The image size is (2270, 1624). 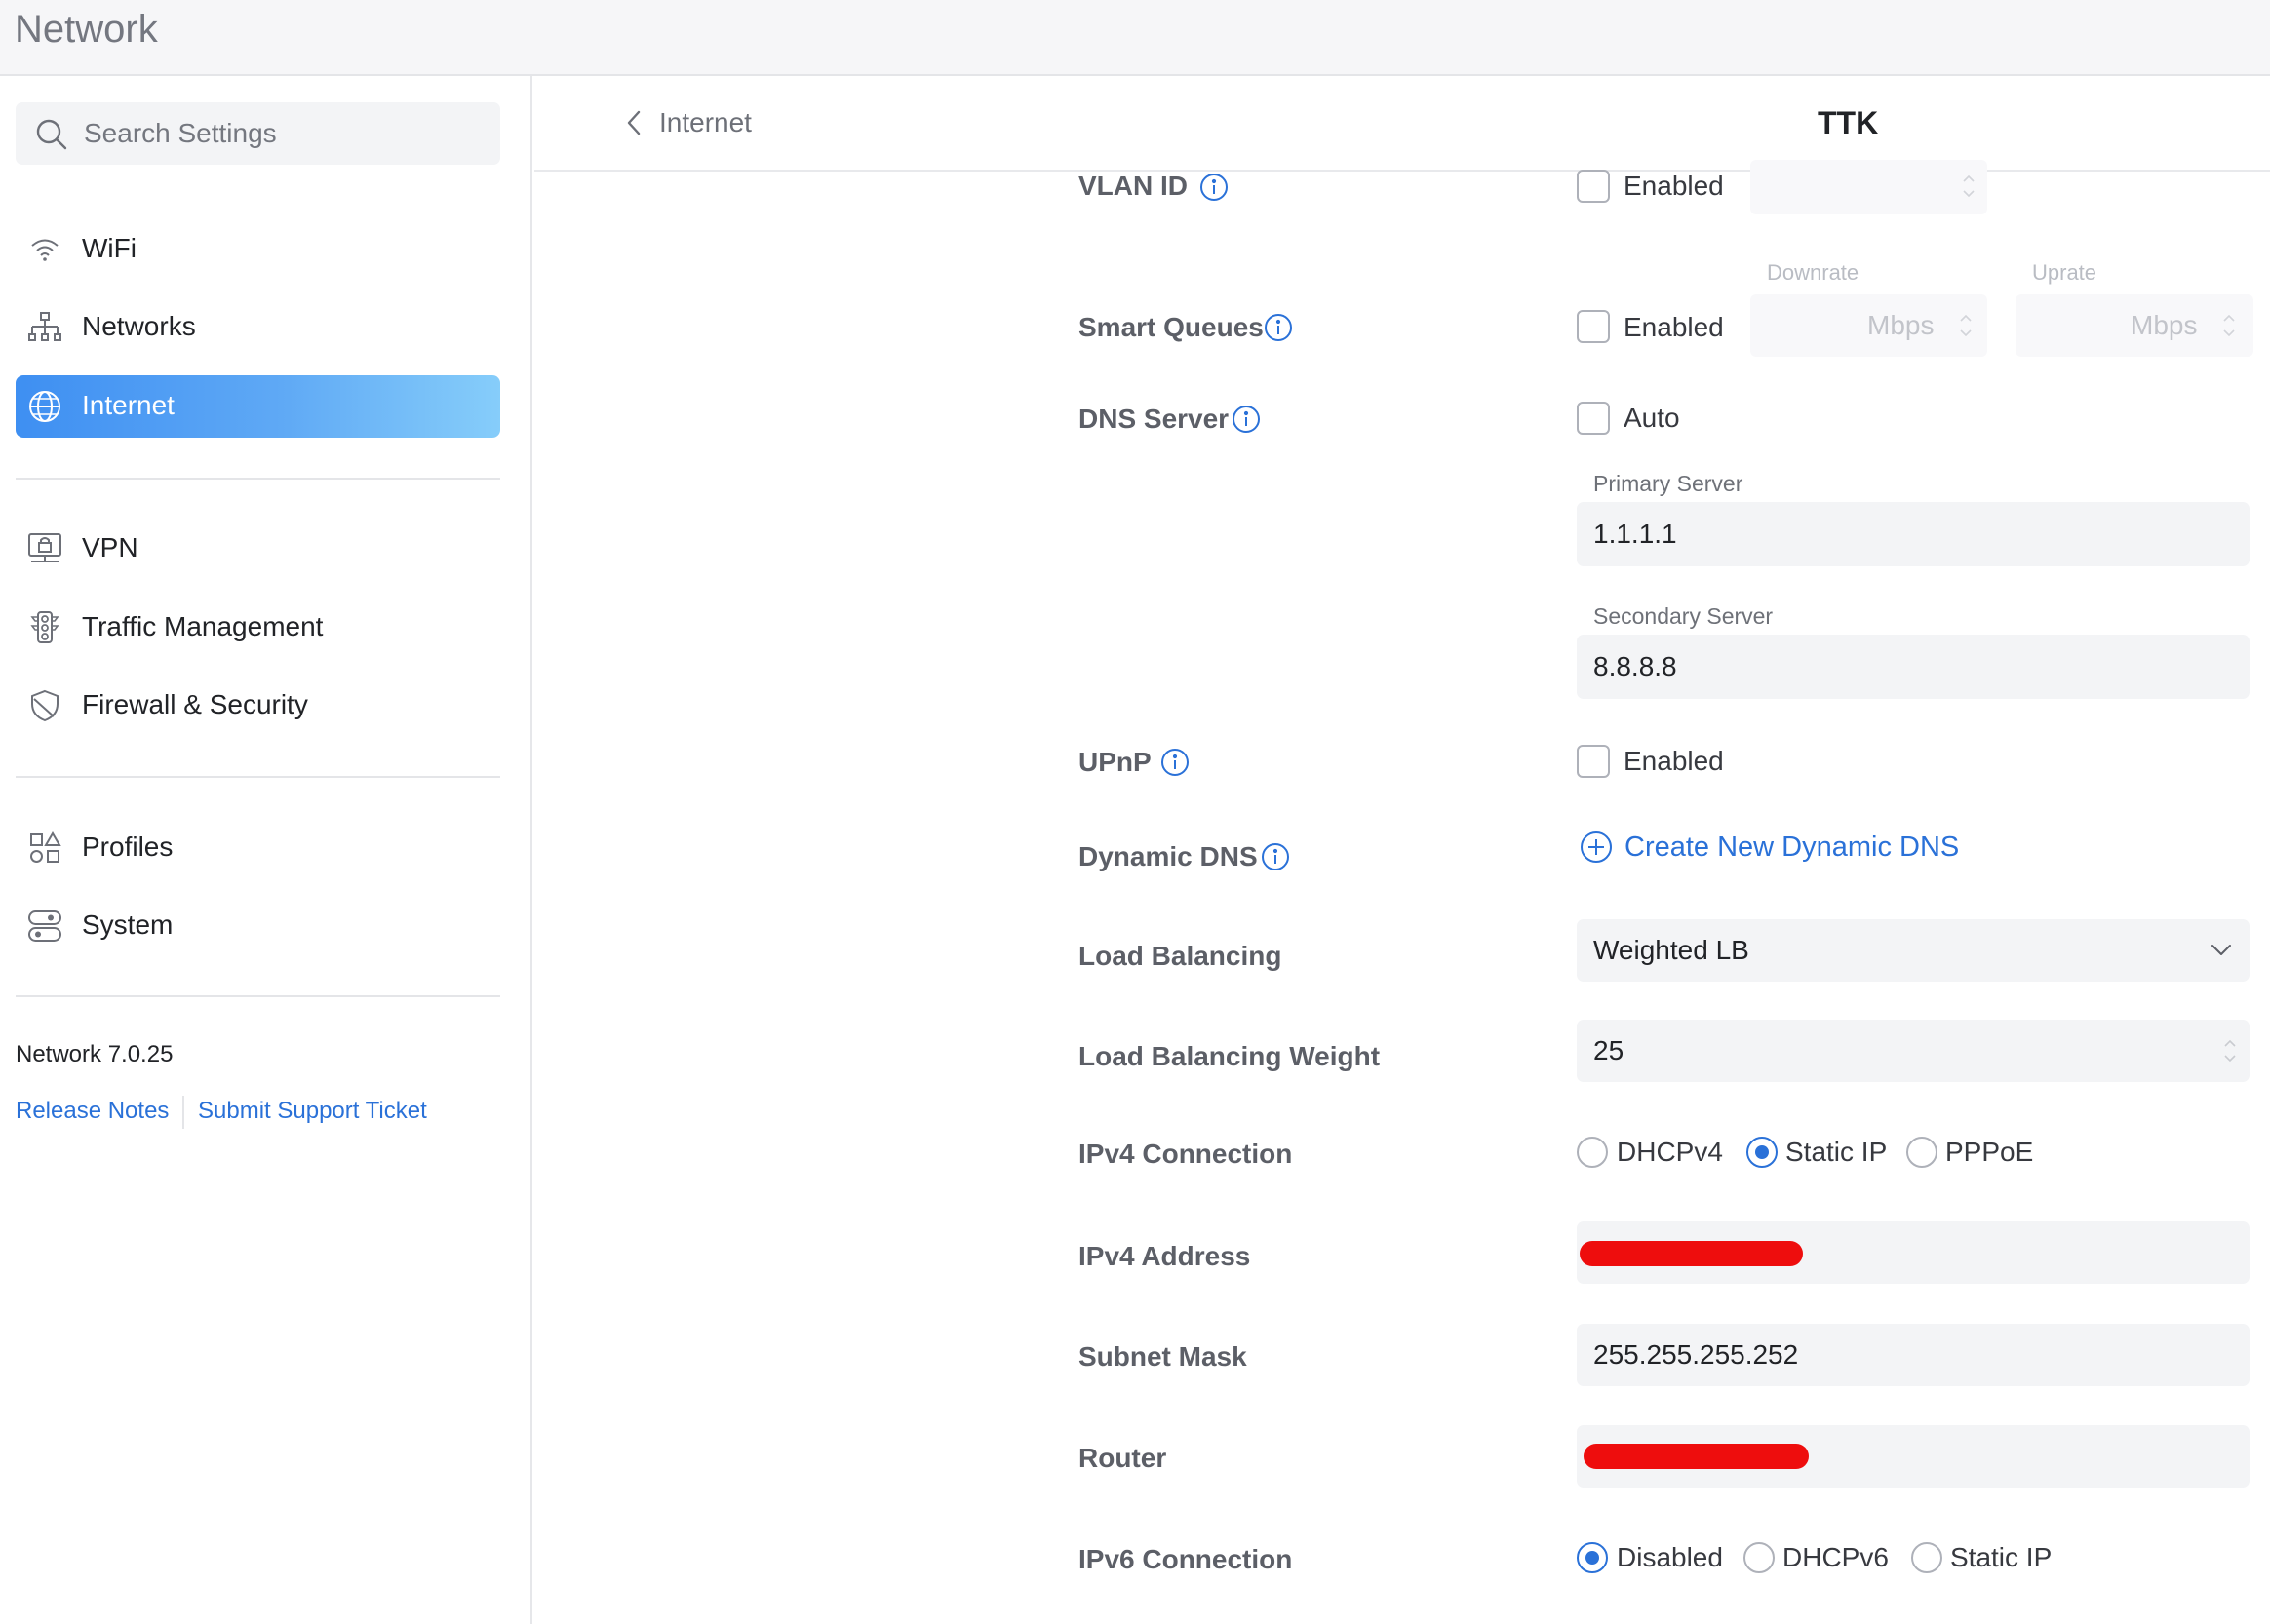 I want to click on app-title: Network, so click(x=86, y=30).